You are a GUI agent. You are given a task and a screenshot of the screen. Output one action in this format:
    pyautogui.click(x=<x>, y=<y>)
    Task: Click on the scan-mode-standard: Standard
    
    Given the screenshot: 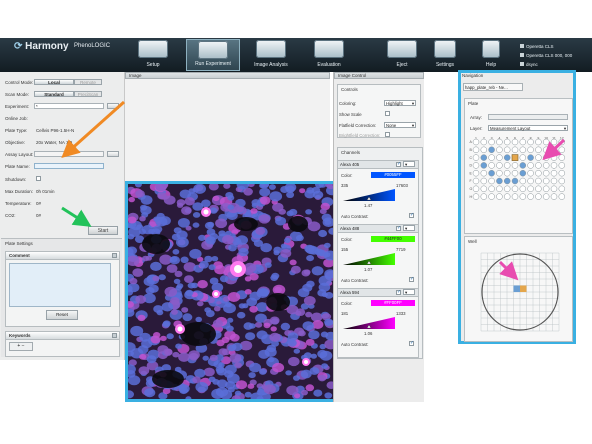 What is the action you would take?
    pyautogui.click(x=54, y=94)
    